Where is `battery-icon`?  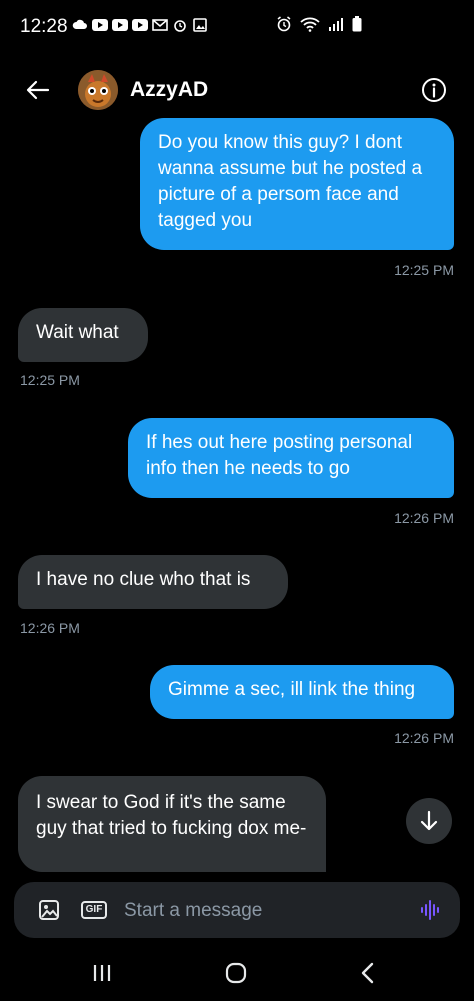 battery-icon is located at coordinates (357, 26).